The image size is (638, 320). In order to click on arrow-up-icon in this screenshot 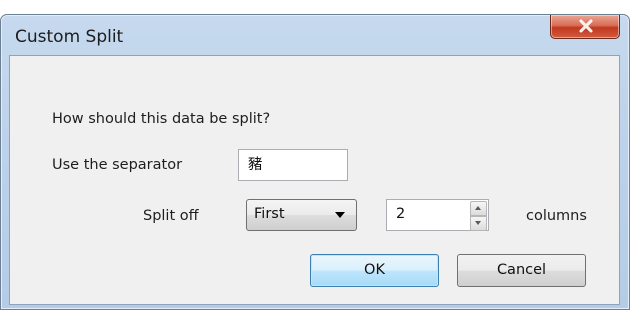, I will do `click(478, 208)`.